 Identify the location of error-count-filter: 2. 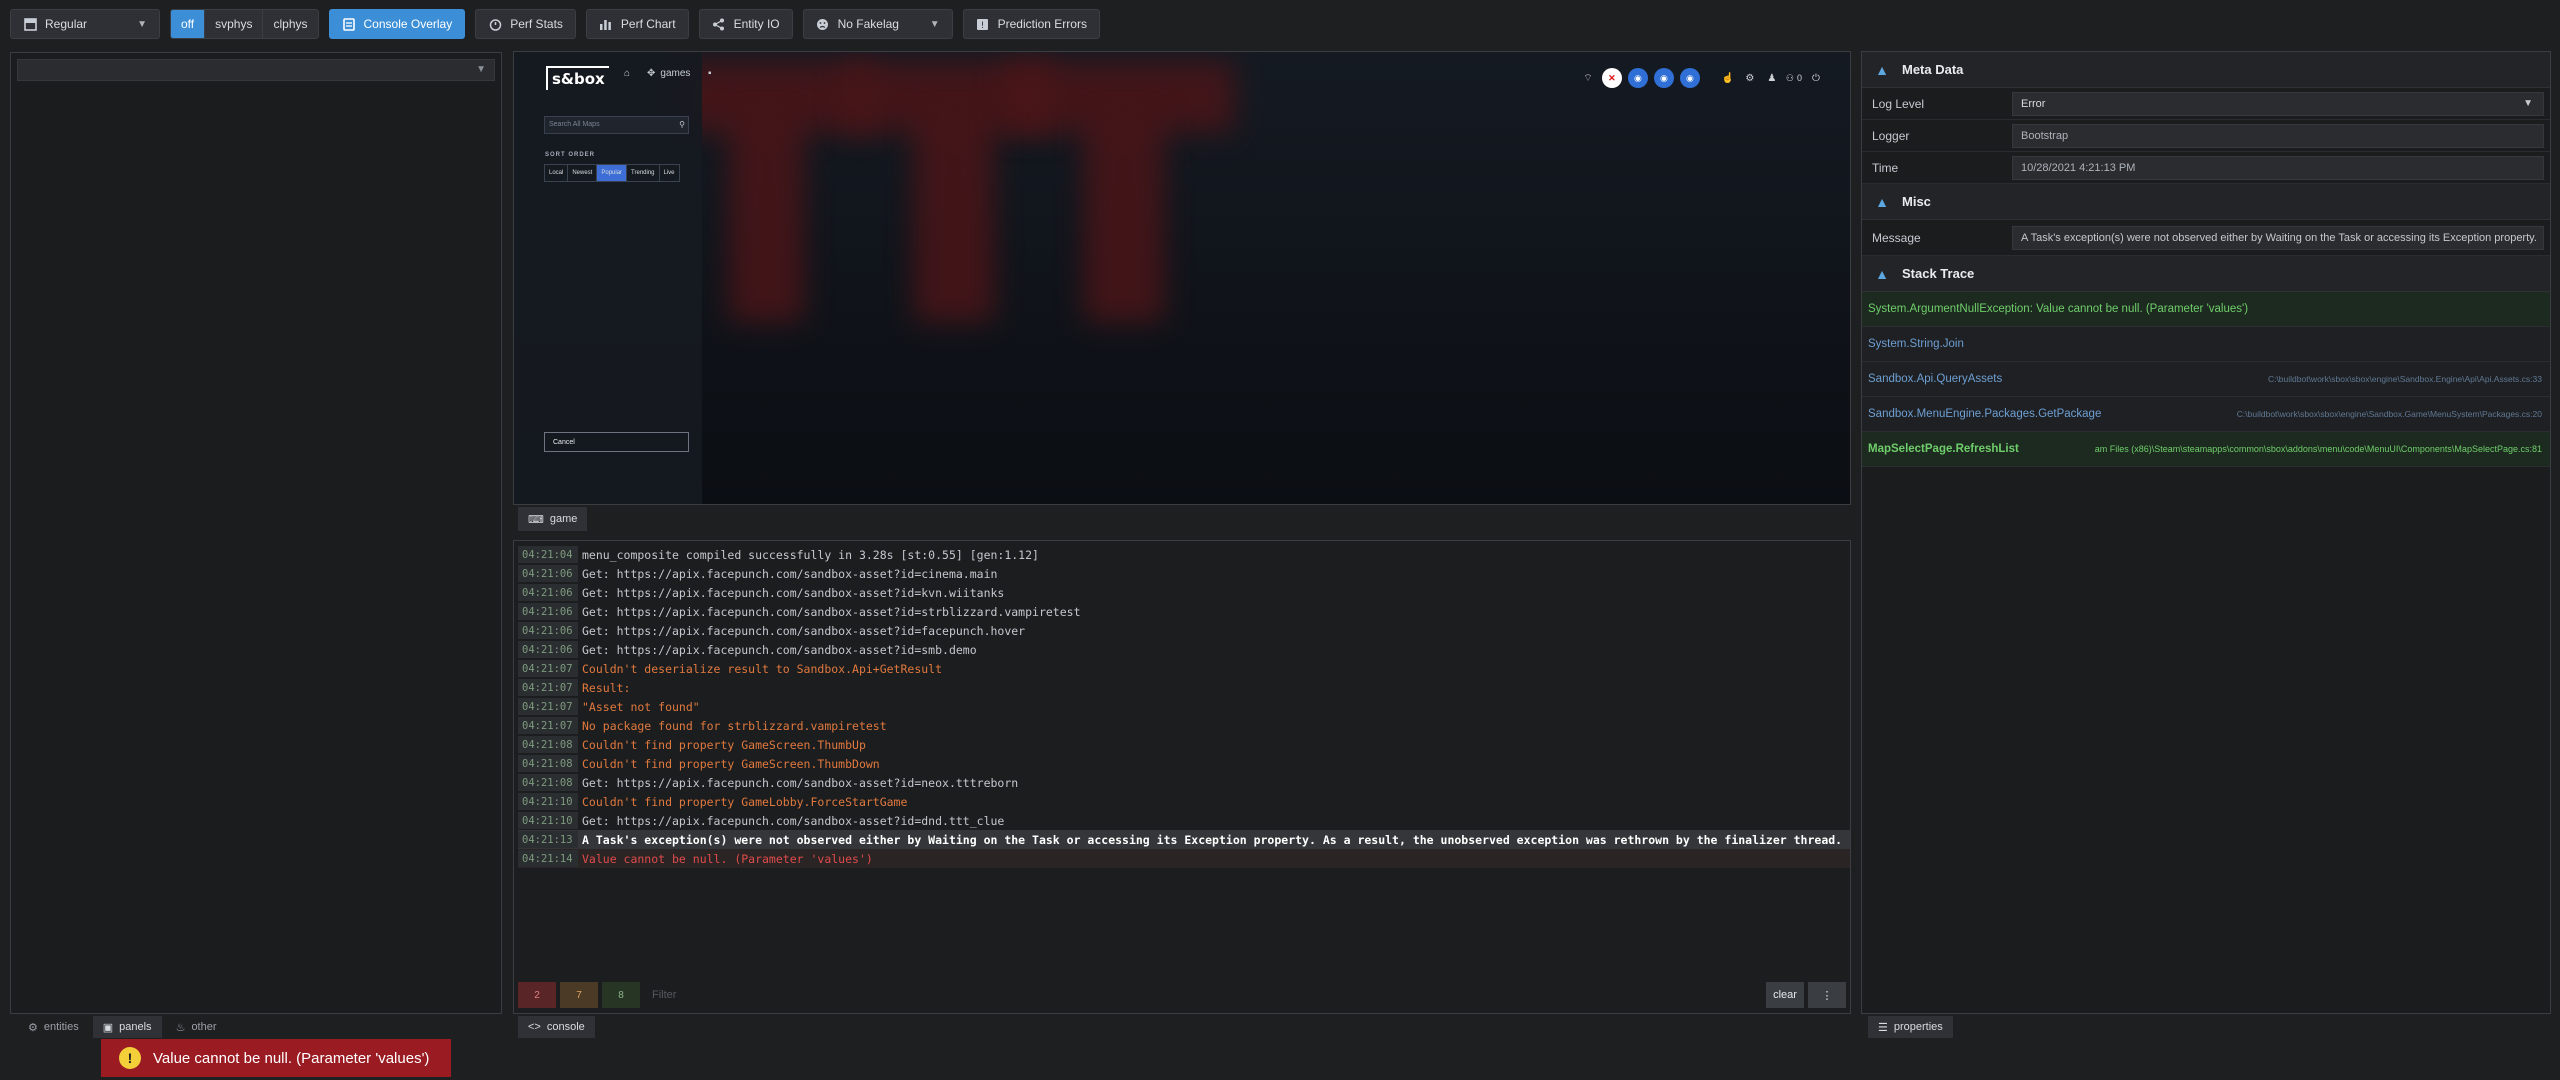
(537, 995).